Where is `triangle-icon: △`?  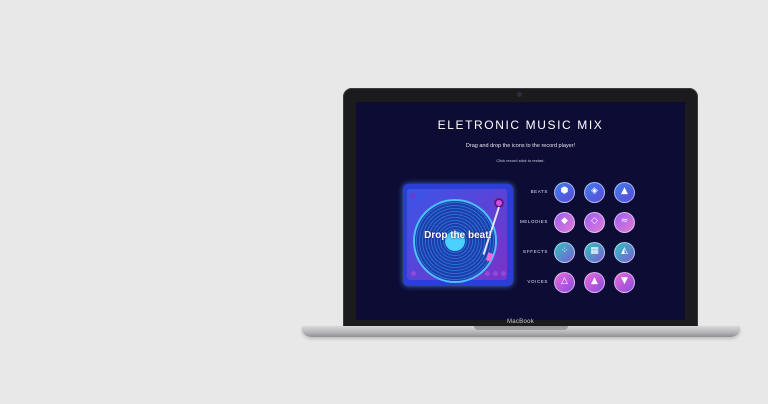 triangle-icon: △ is located at coordinates (564, 282).